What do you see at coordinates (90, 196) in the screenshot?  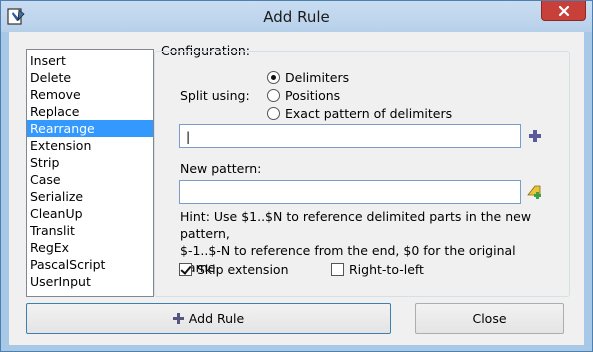 I see `rule-item-serialize: Serialize` at bounding box center [90, 196].